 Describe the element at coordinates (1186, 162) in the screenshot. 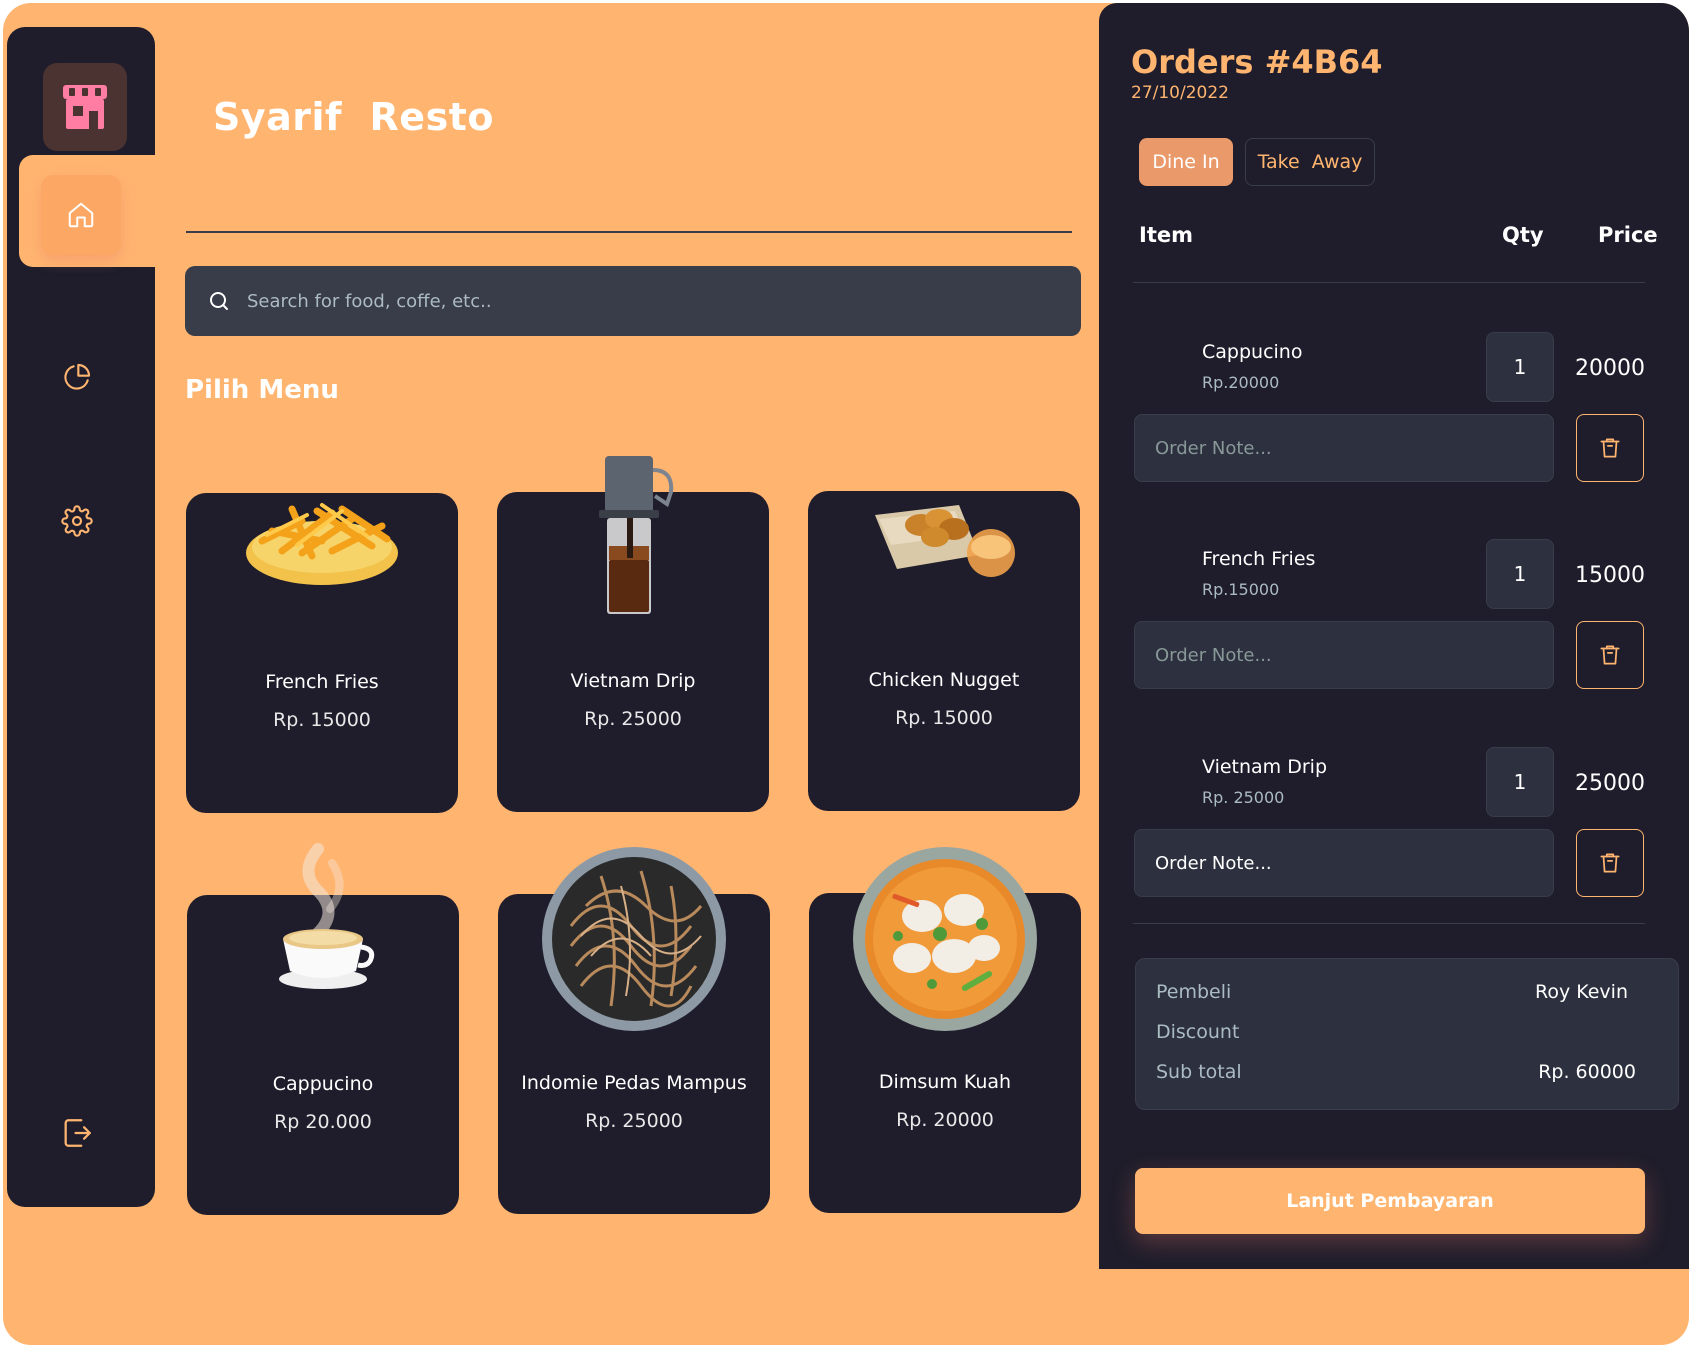

I see `dine-in-button: Dine In` at that location.